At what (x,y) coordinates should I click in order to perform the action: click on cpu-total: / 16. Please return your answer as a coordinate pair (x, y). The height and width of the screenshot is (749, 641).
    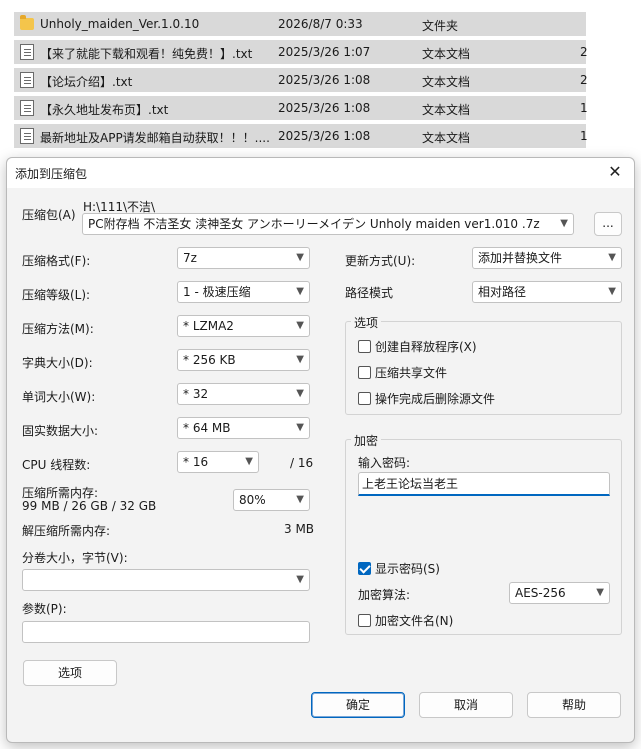
    Looking at the image, I should click on (302, 463).